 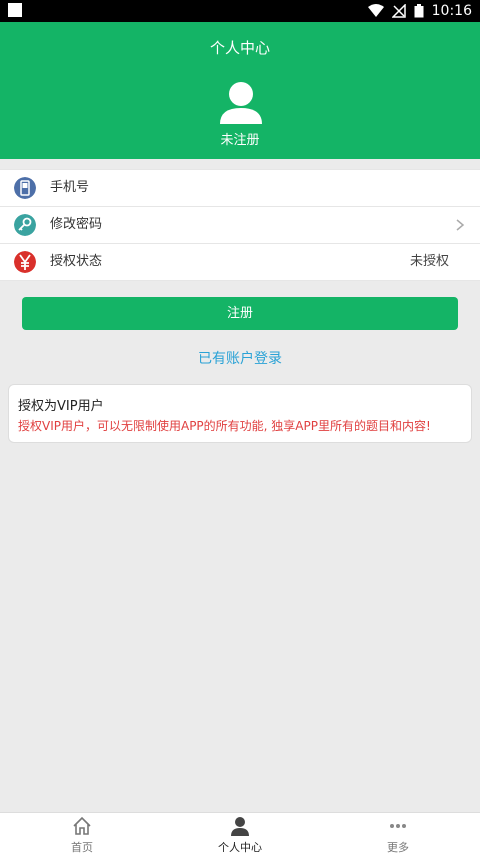 I want to click on tab-more: 更多, so click(x=398, y=834).